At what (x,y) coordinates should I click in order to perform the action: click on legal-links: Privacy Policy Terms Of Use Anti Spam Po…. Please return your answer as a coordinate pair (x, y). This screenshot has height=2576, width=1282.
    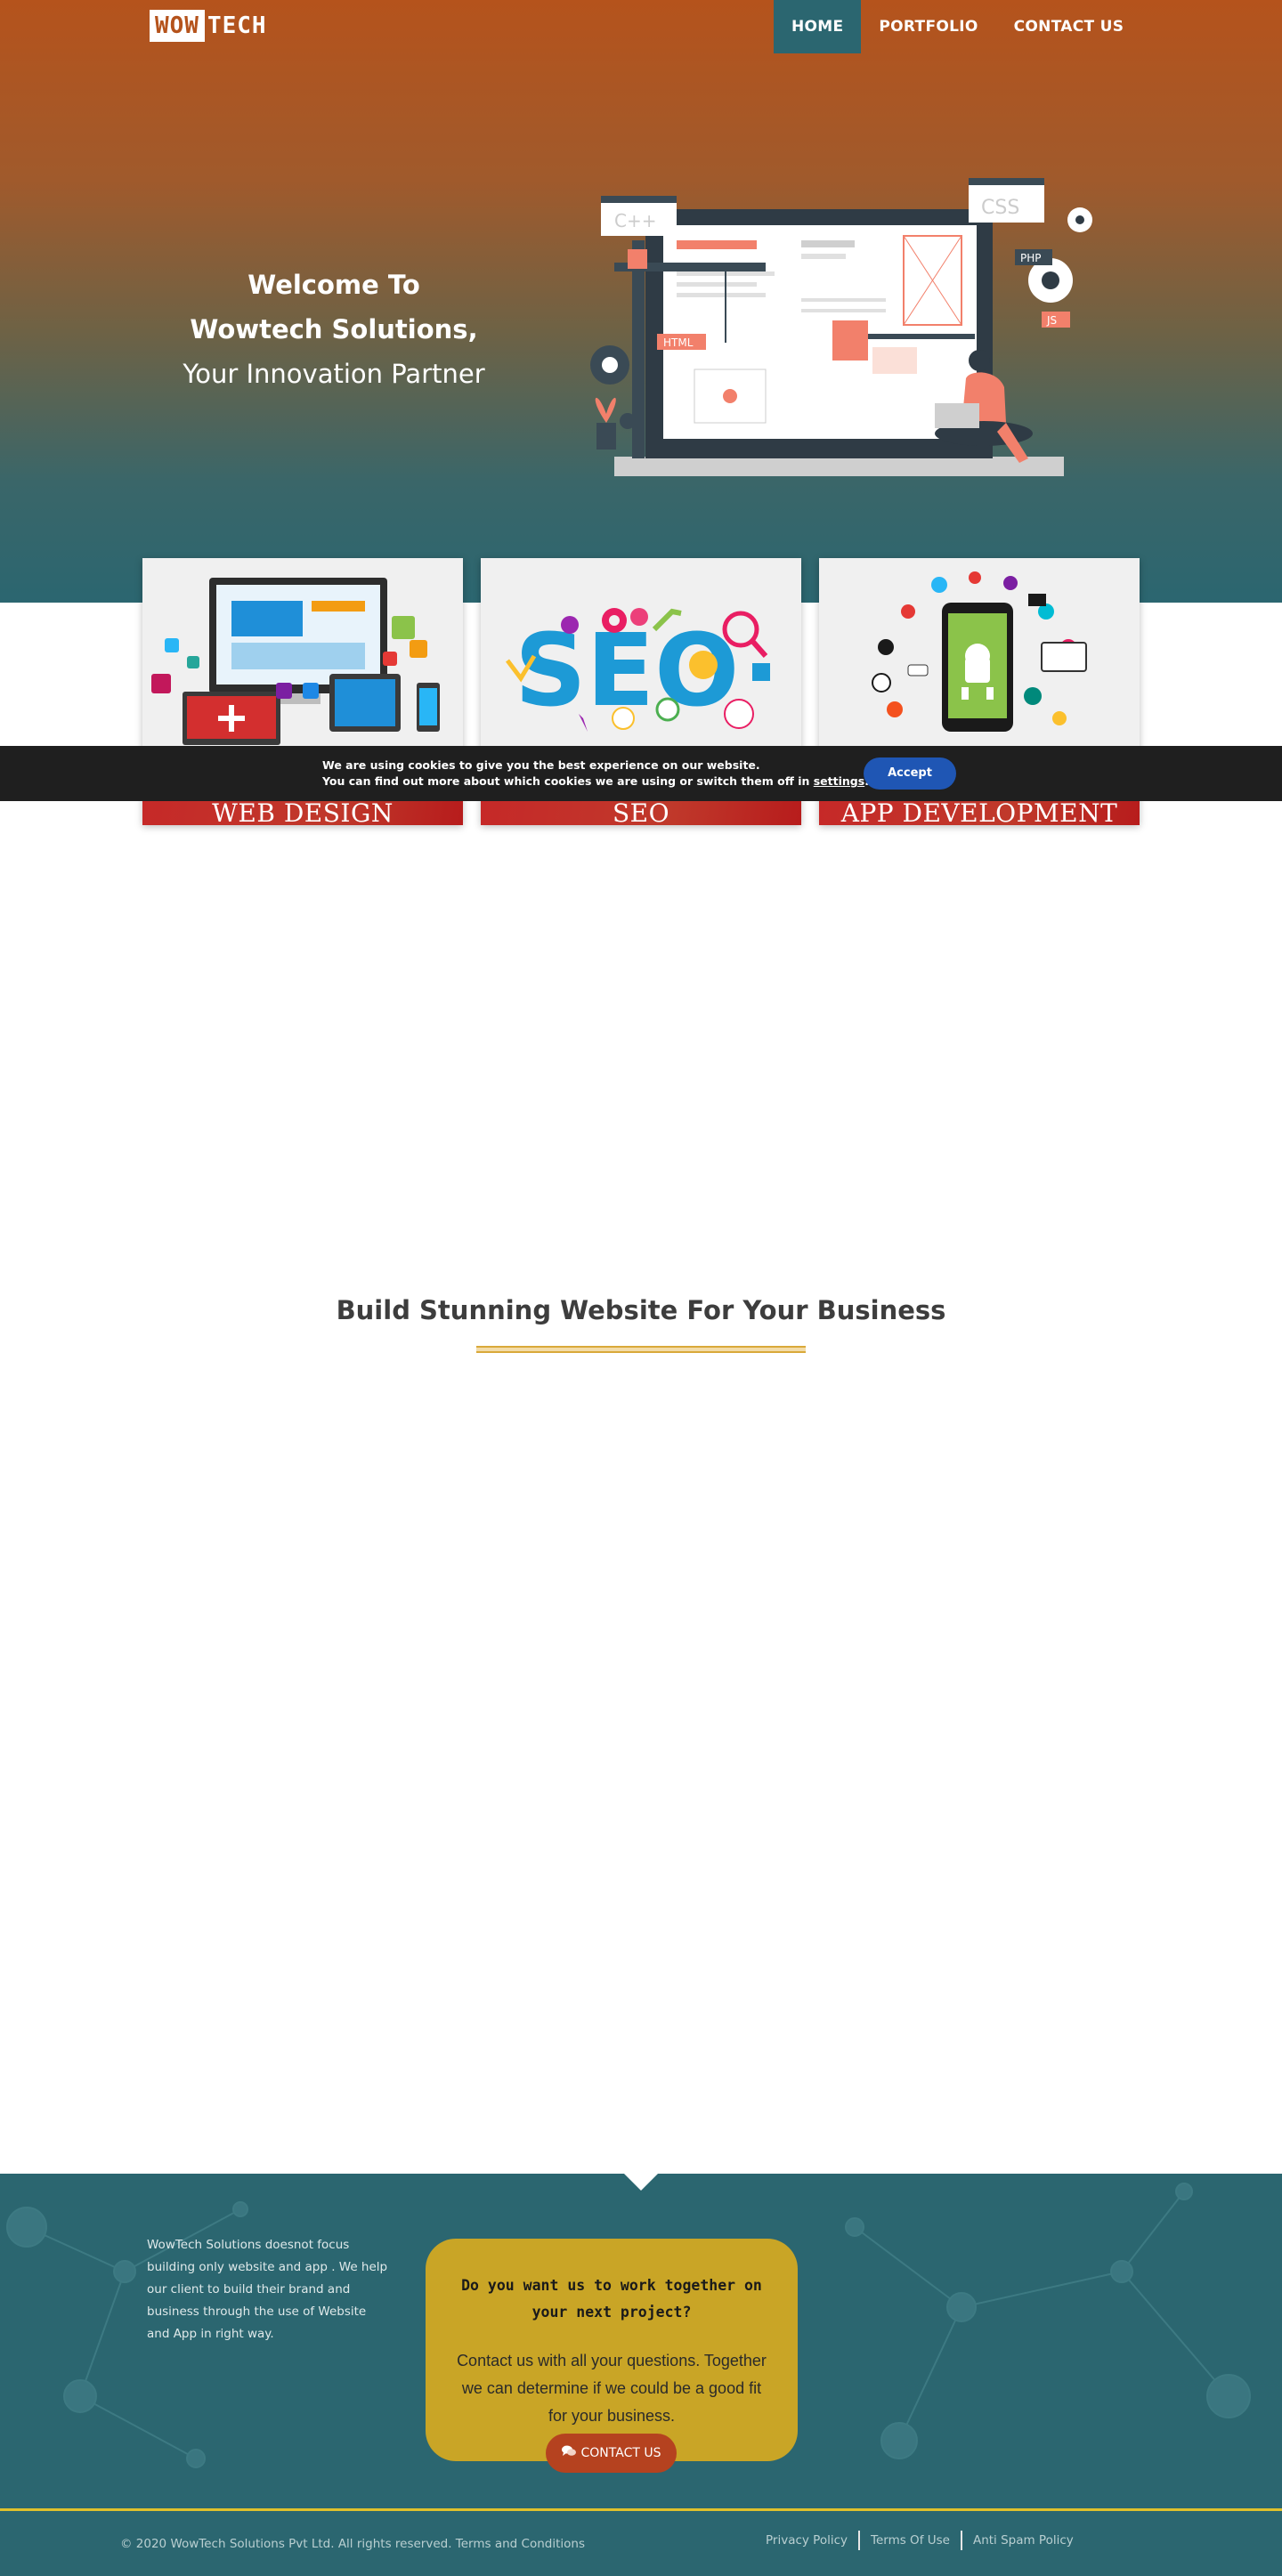
    Looking at the image, I should click on (925, 2540).